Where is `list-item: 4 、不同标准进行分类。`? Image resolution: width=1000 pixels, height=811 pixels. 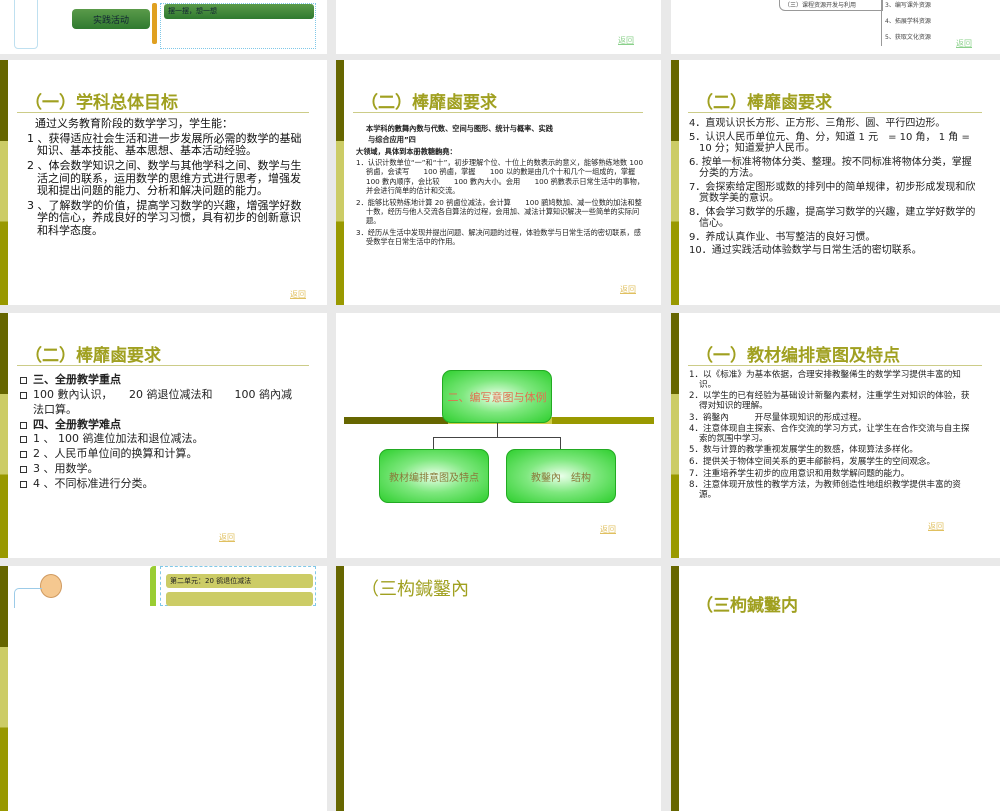 list-item: 4 、不同标准进行分类。 is located at coordinates (93, 483).